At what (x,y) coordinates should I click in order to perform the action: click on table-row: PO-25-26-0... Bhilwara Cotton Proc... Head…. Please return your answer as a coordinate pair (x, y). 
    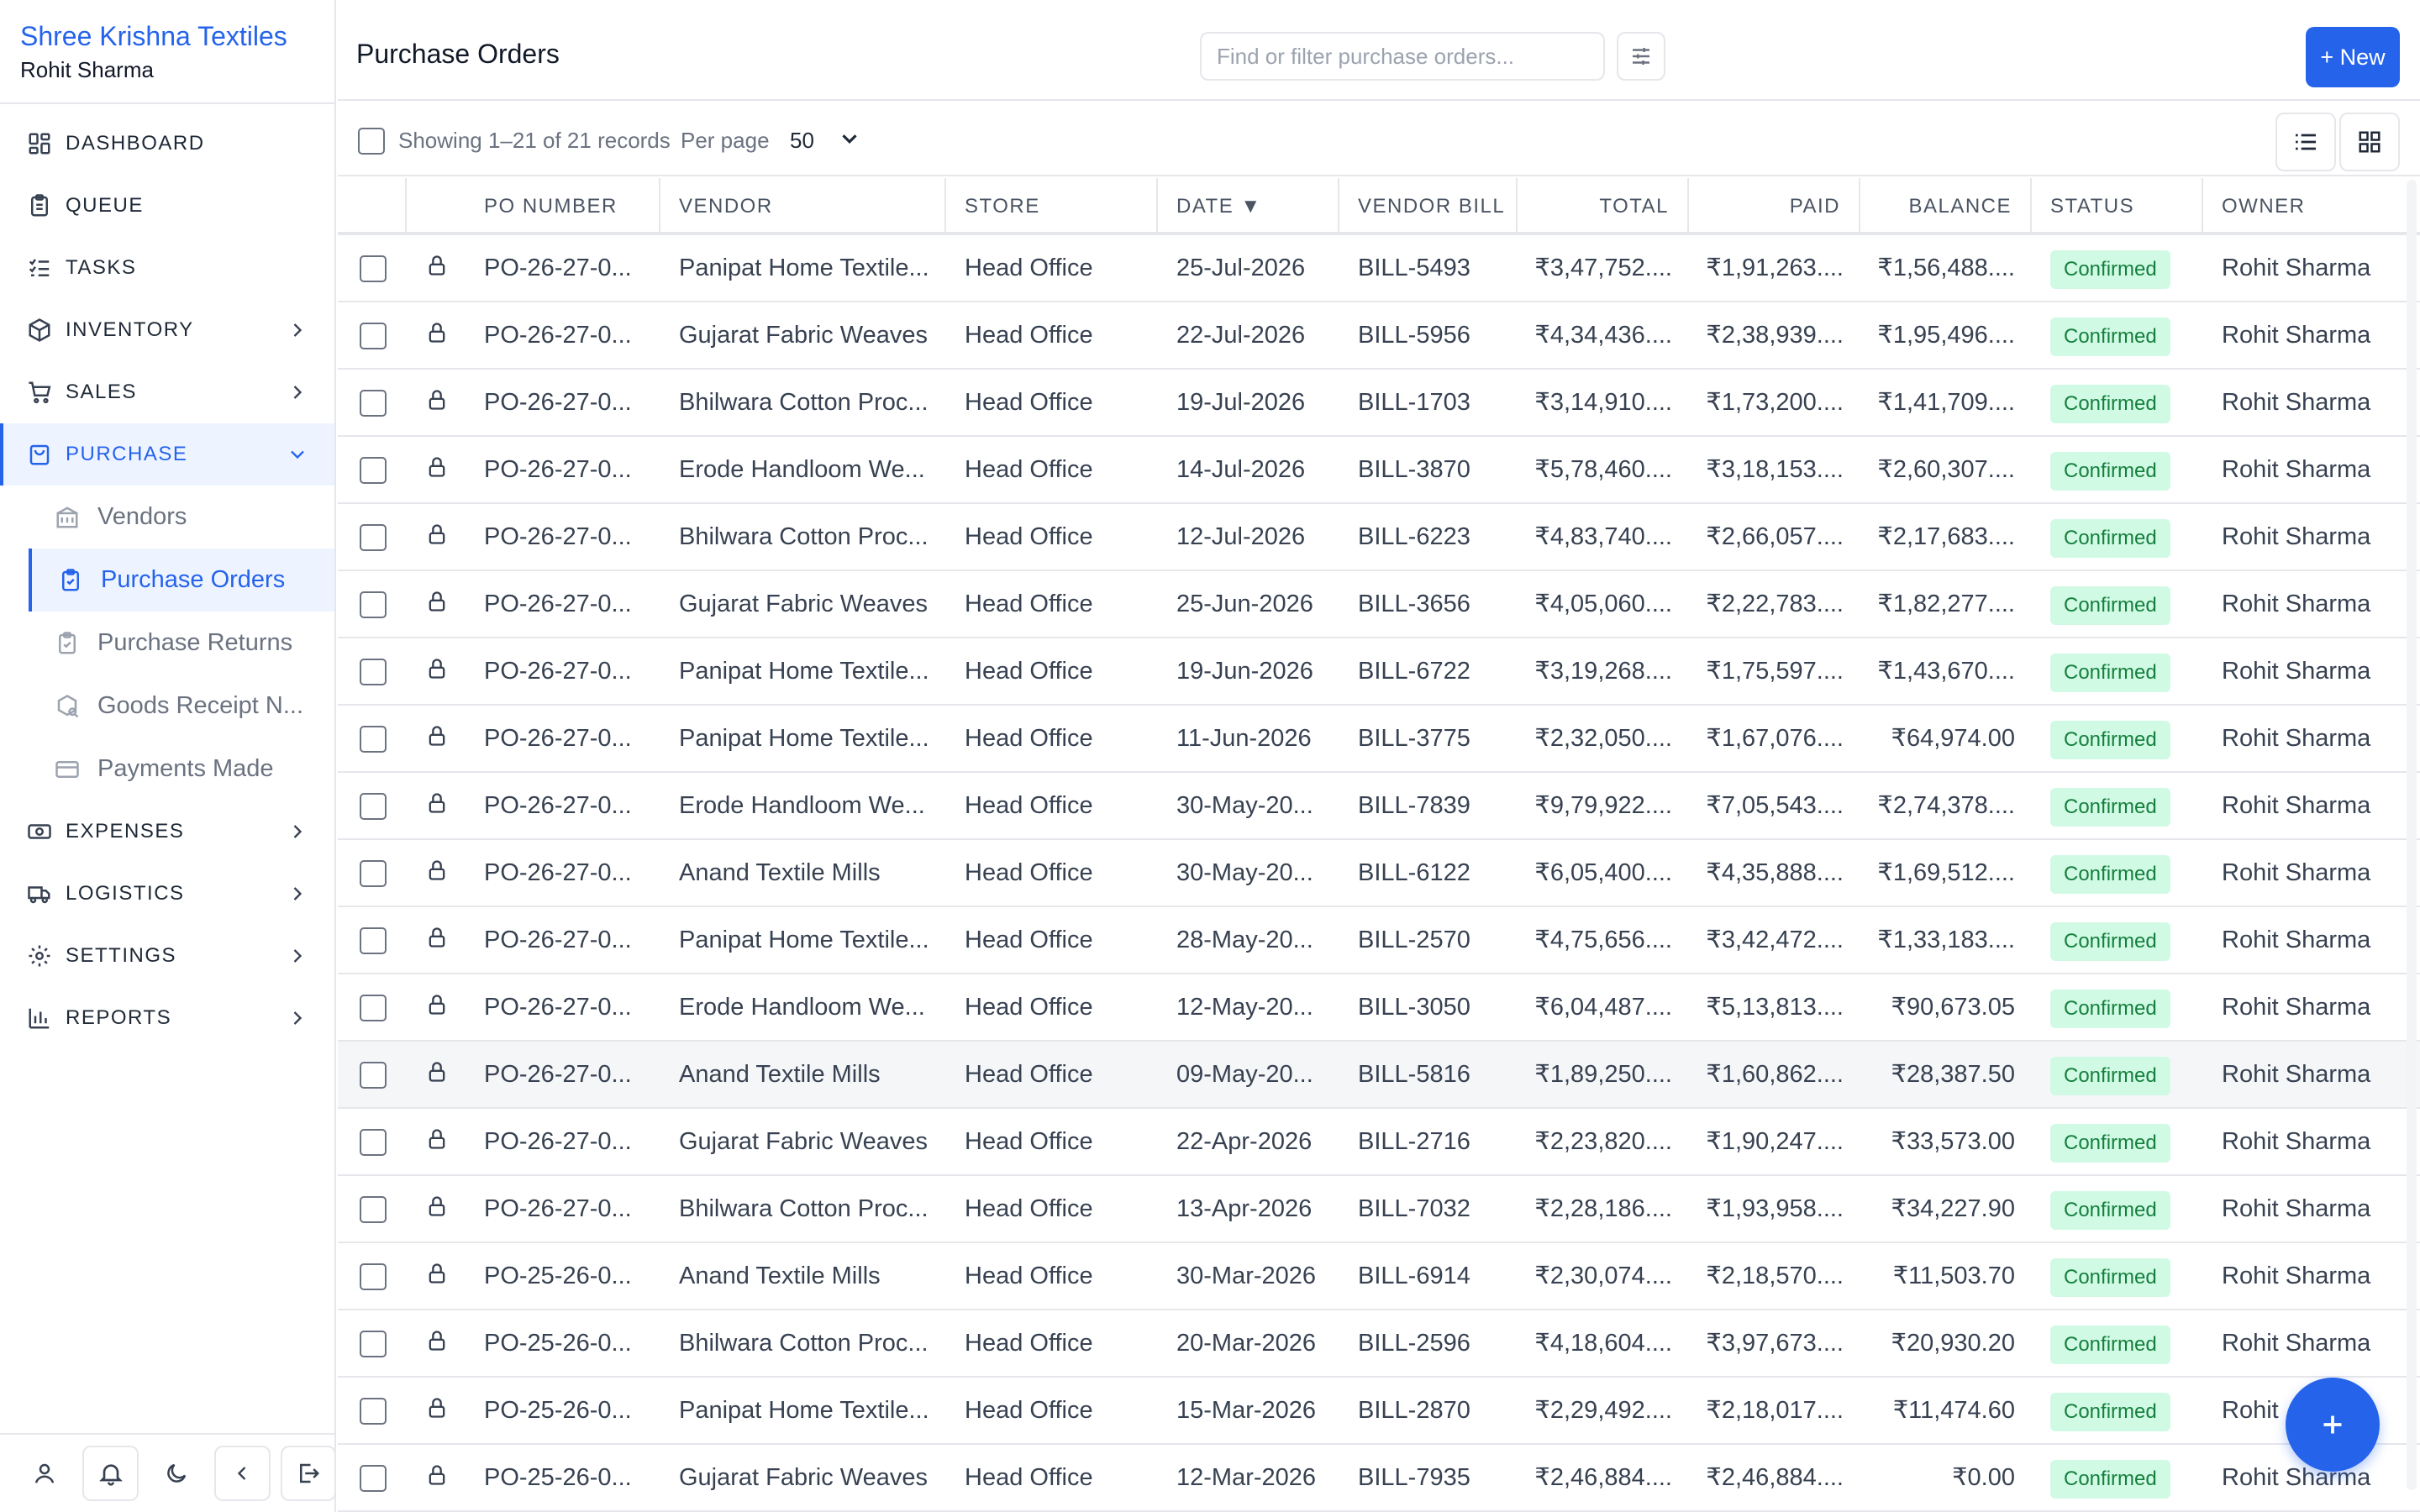
    Looking at the image, I should click on (1379, 1344).